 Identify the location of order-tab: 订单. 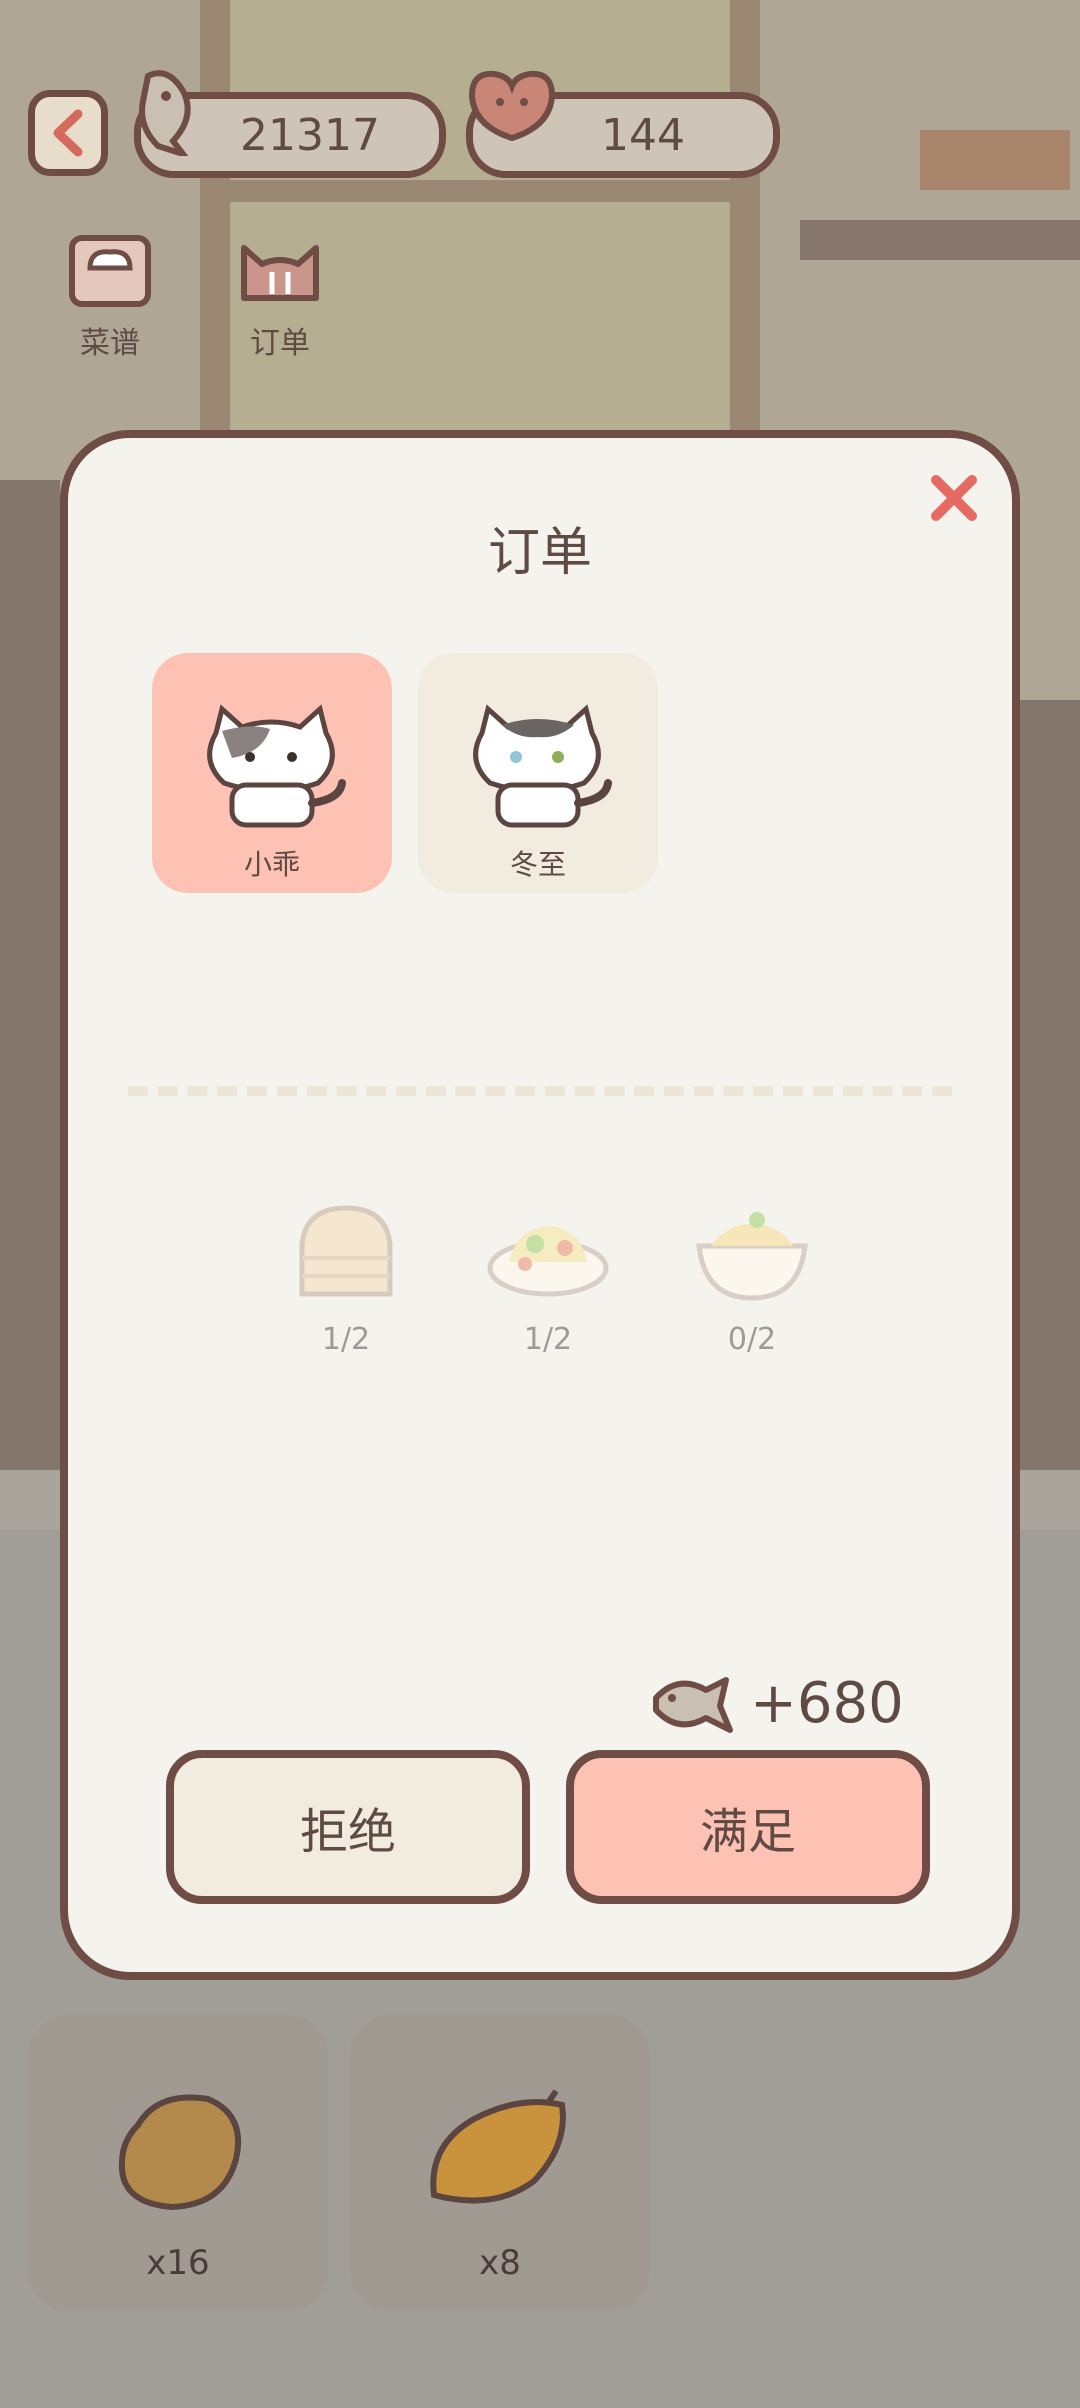
(280, 295).